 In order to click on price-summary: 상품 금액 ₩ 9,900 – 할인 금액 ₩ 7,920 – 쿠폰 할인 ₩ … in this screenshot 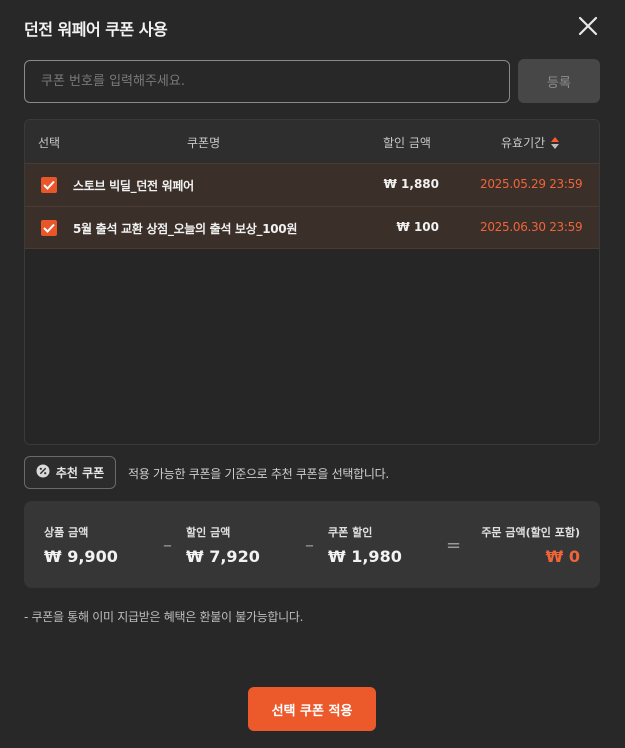, I will do `click(312, 544)`.